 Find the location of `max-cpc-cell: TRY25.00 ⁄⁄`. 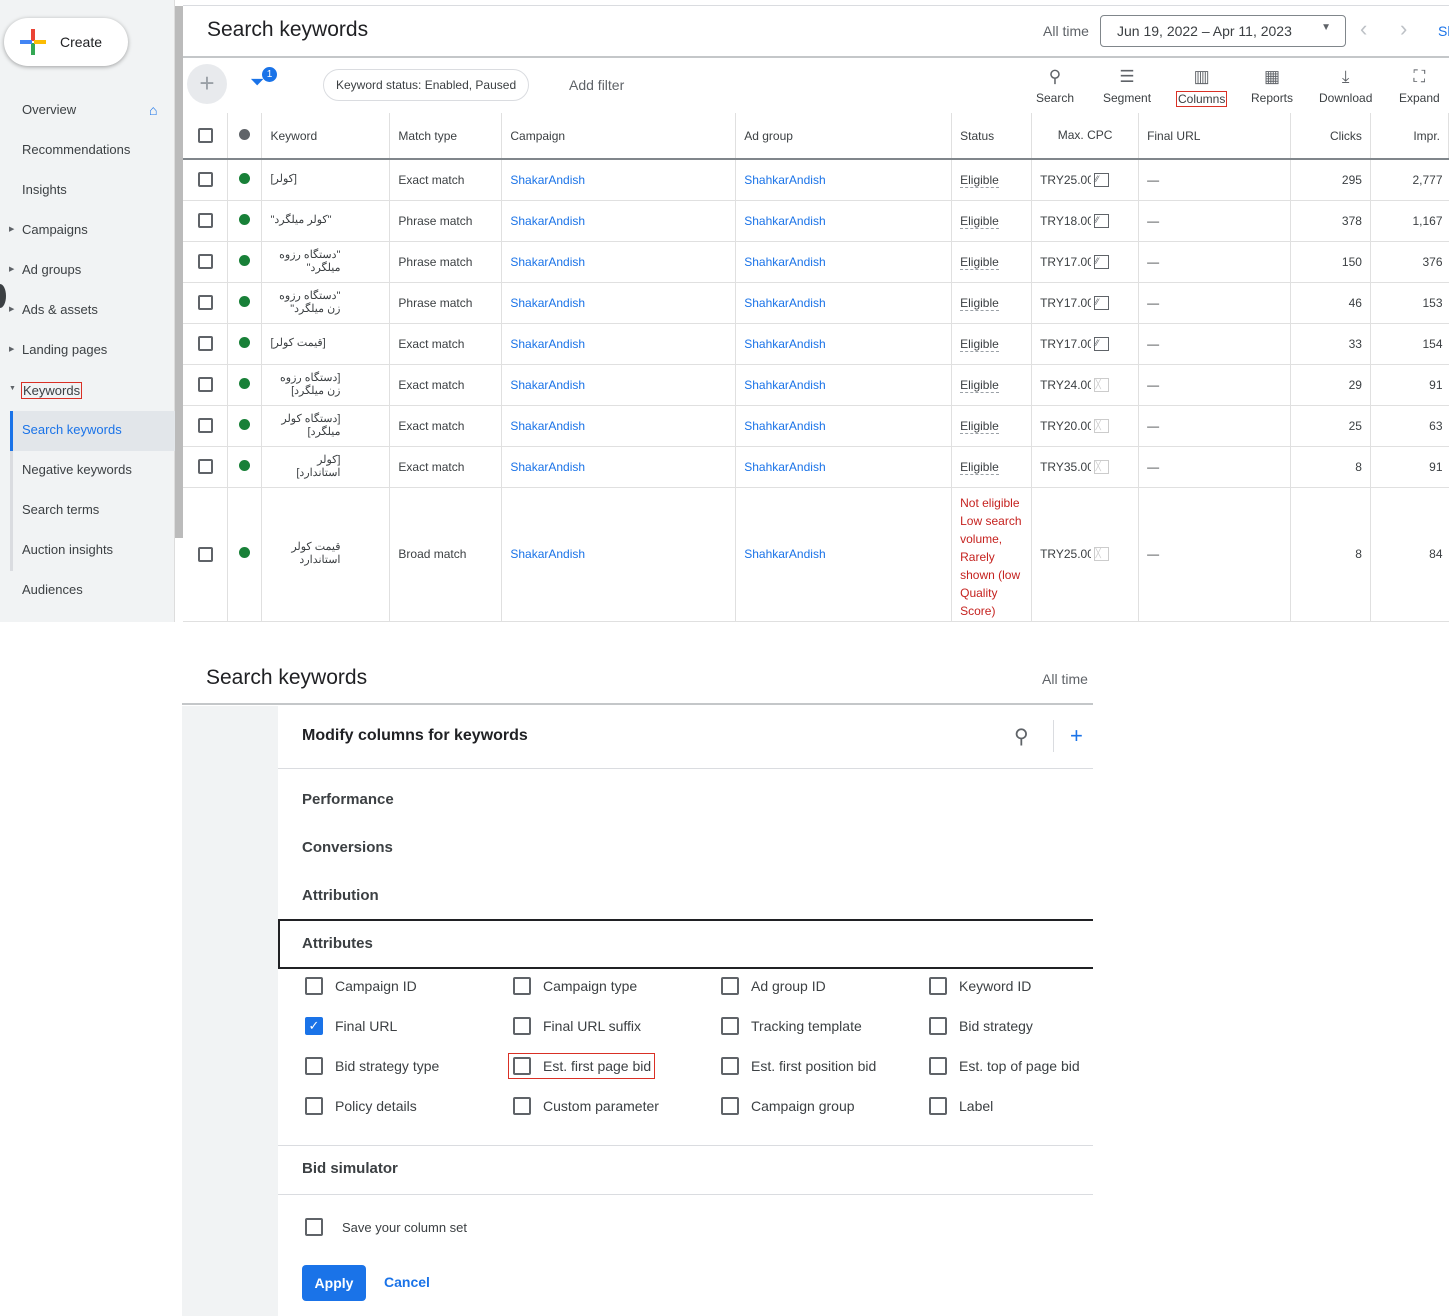

max-cpc-cell: TRY25.00 ⁄⁄ is located at coordinates (1085, 180).